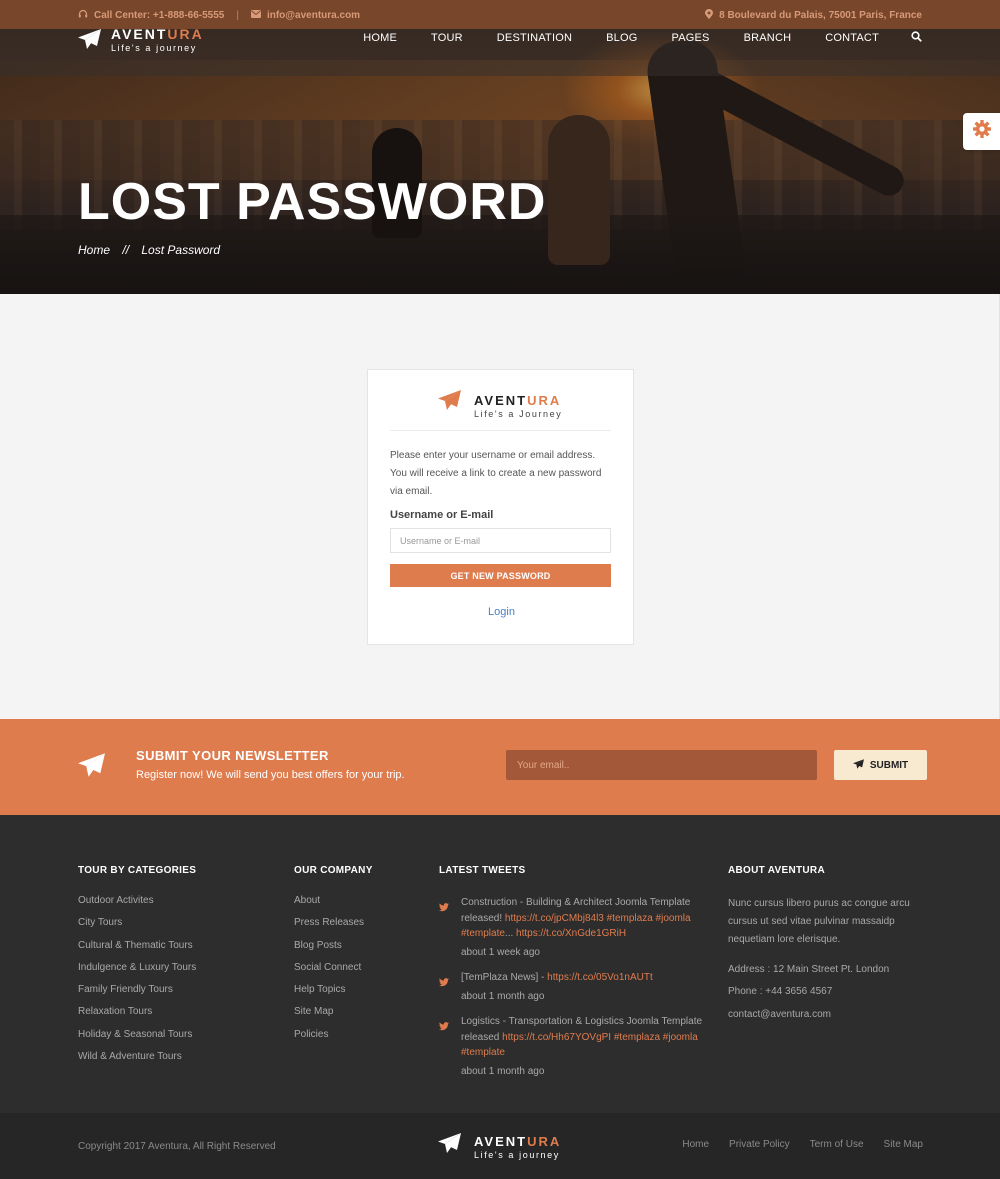 The width and height of the screenshot is (1000, 1179). Describe the element at coordinates (137, 973) in the screenshot. I see `footer-category-link: Indulgence & Luxury Tours` at that location.